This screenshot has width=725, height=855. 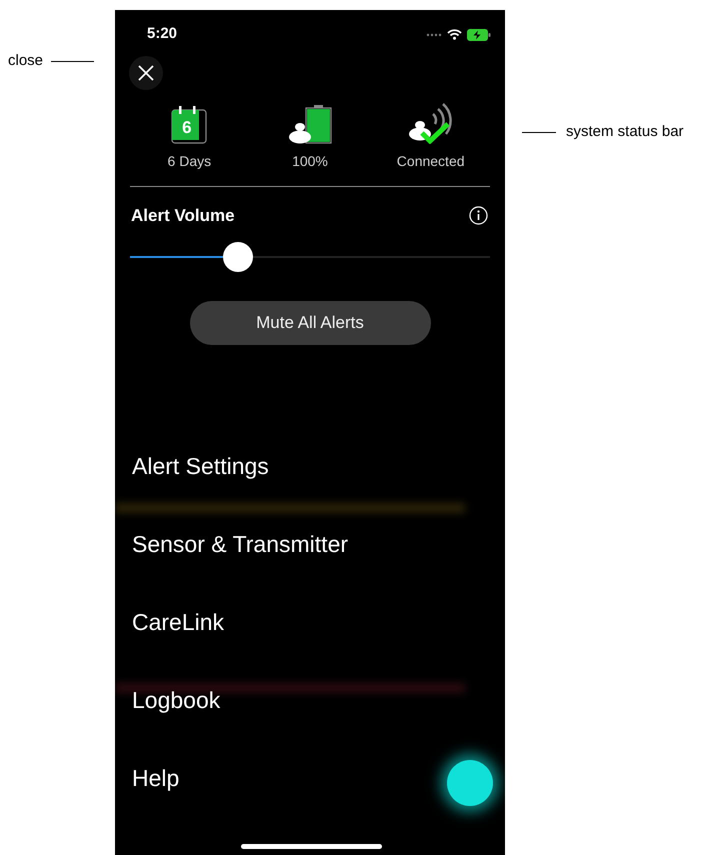 I want to click on connected-check-icon, so click(x=431, y=123).